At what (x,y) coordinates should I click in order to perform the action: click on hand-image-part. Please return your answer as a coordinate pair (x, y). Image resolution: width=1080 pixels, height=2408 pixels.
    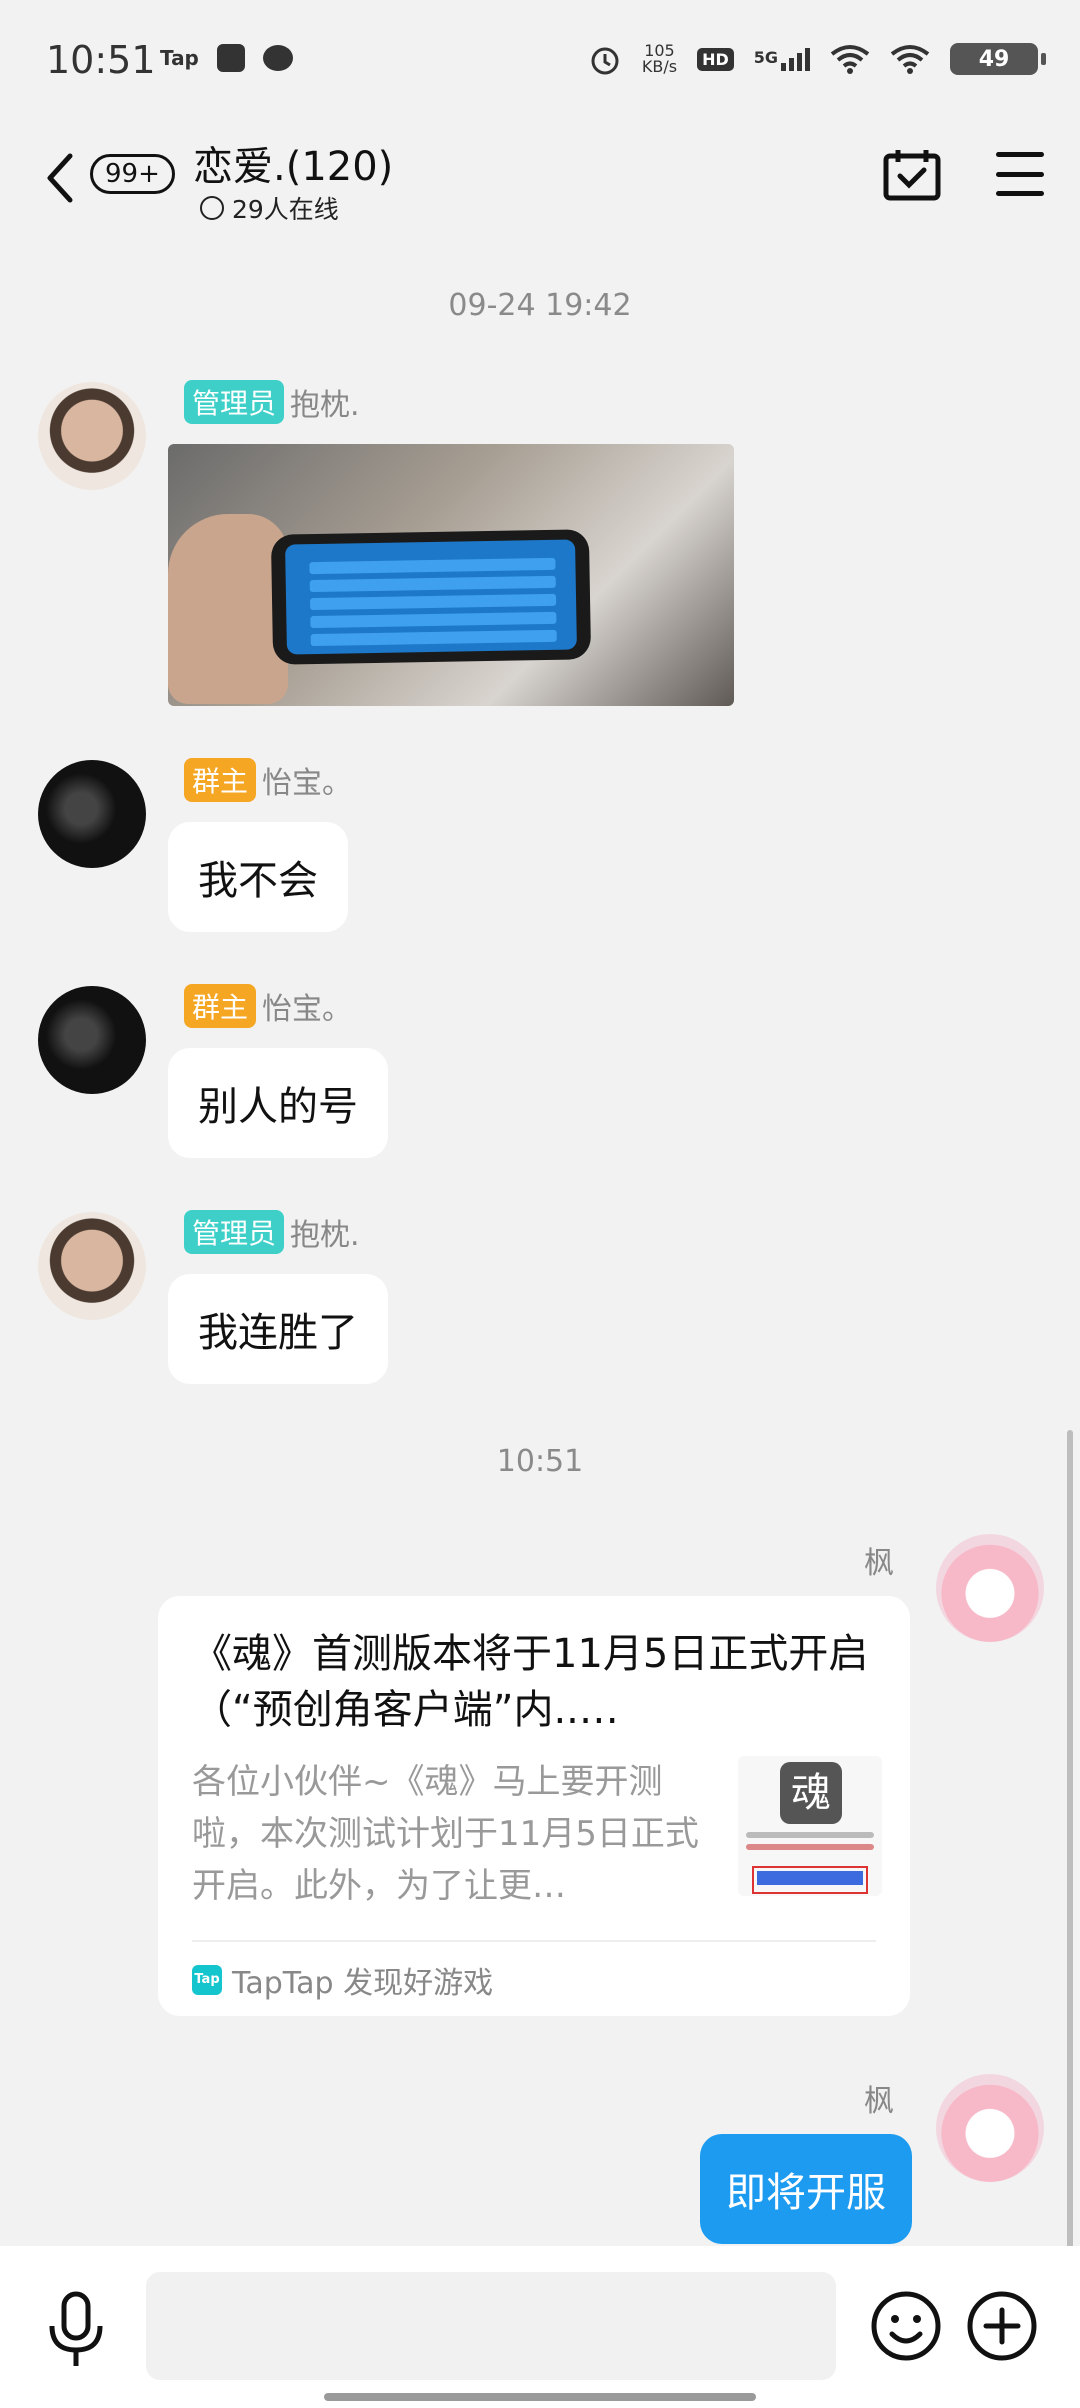
    Looking at the image, I should click on (228, 609).